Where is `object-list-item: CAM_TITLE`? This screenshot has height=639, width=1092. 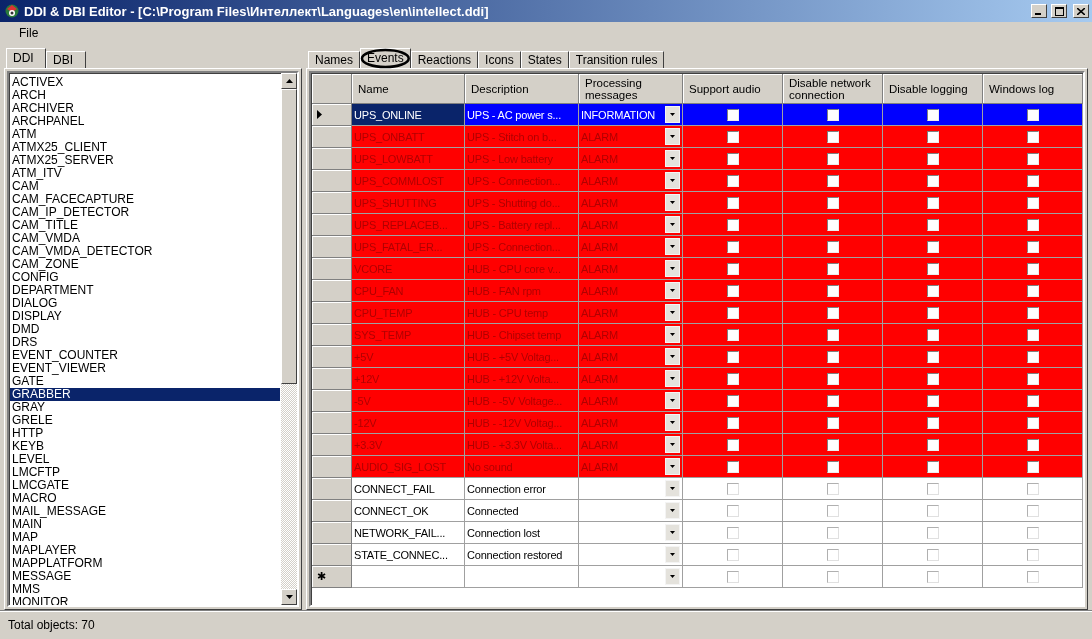 object-list-item: CAM_TITLE is located at coordinates (145, 225).